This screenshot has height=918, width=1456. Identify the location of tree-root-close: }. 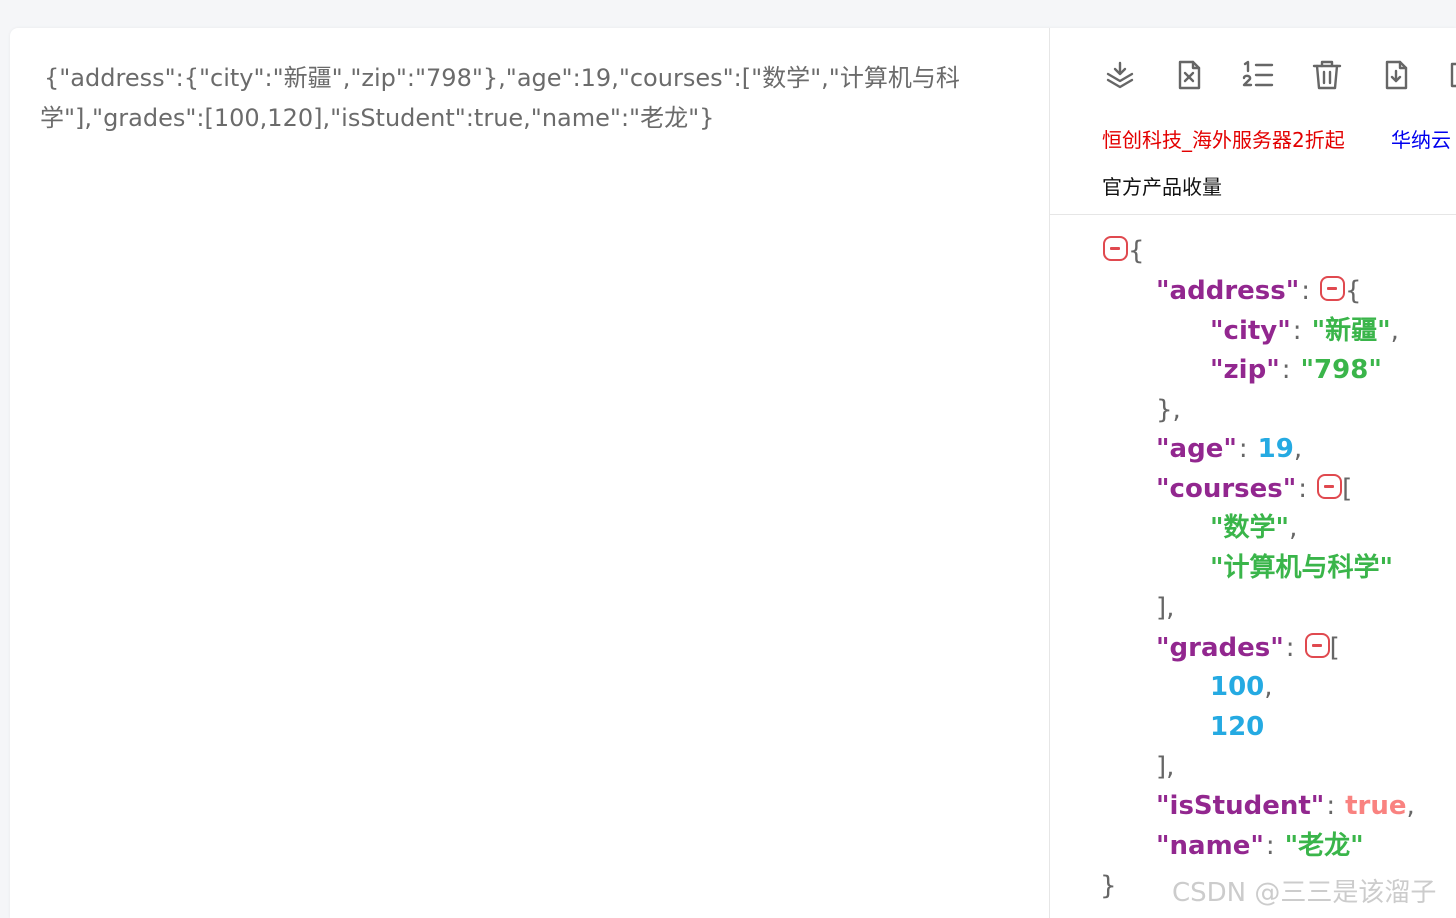
(1108, 886).